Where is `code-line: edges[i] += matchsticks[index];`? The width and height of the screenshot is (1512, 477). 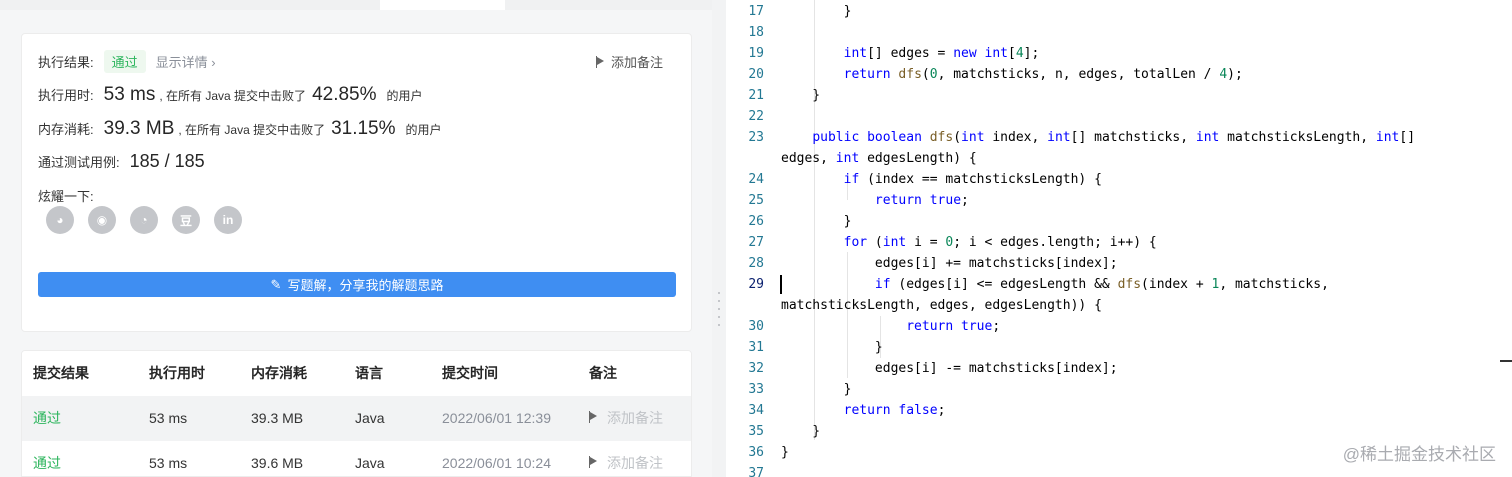
code-line: edges[i] += matchsticks[index]; is located at coordinates (949, 263).